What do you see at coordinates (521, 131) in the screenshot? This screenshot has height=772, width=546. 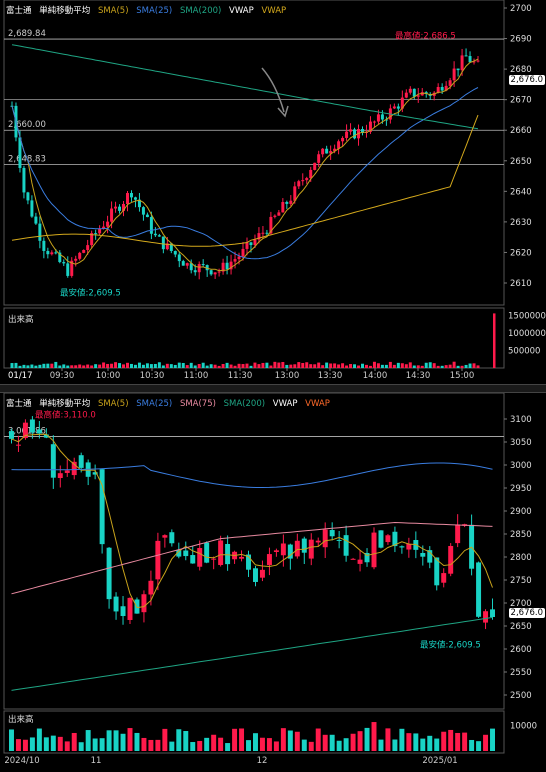 I see `y-tick-label: 2660` at bounding box center [521, 131].